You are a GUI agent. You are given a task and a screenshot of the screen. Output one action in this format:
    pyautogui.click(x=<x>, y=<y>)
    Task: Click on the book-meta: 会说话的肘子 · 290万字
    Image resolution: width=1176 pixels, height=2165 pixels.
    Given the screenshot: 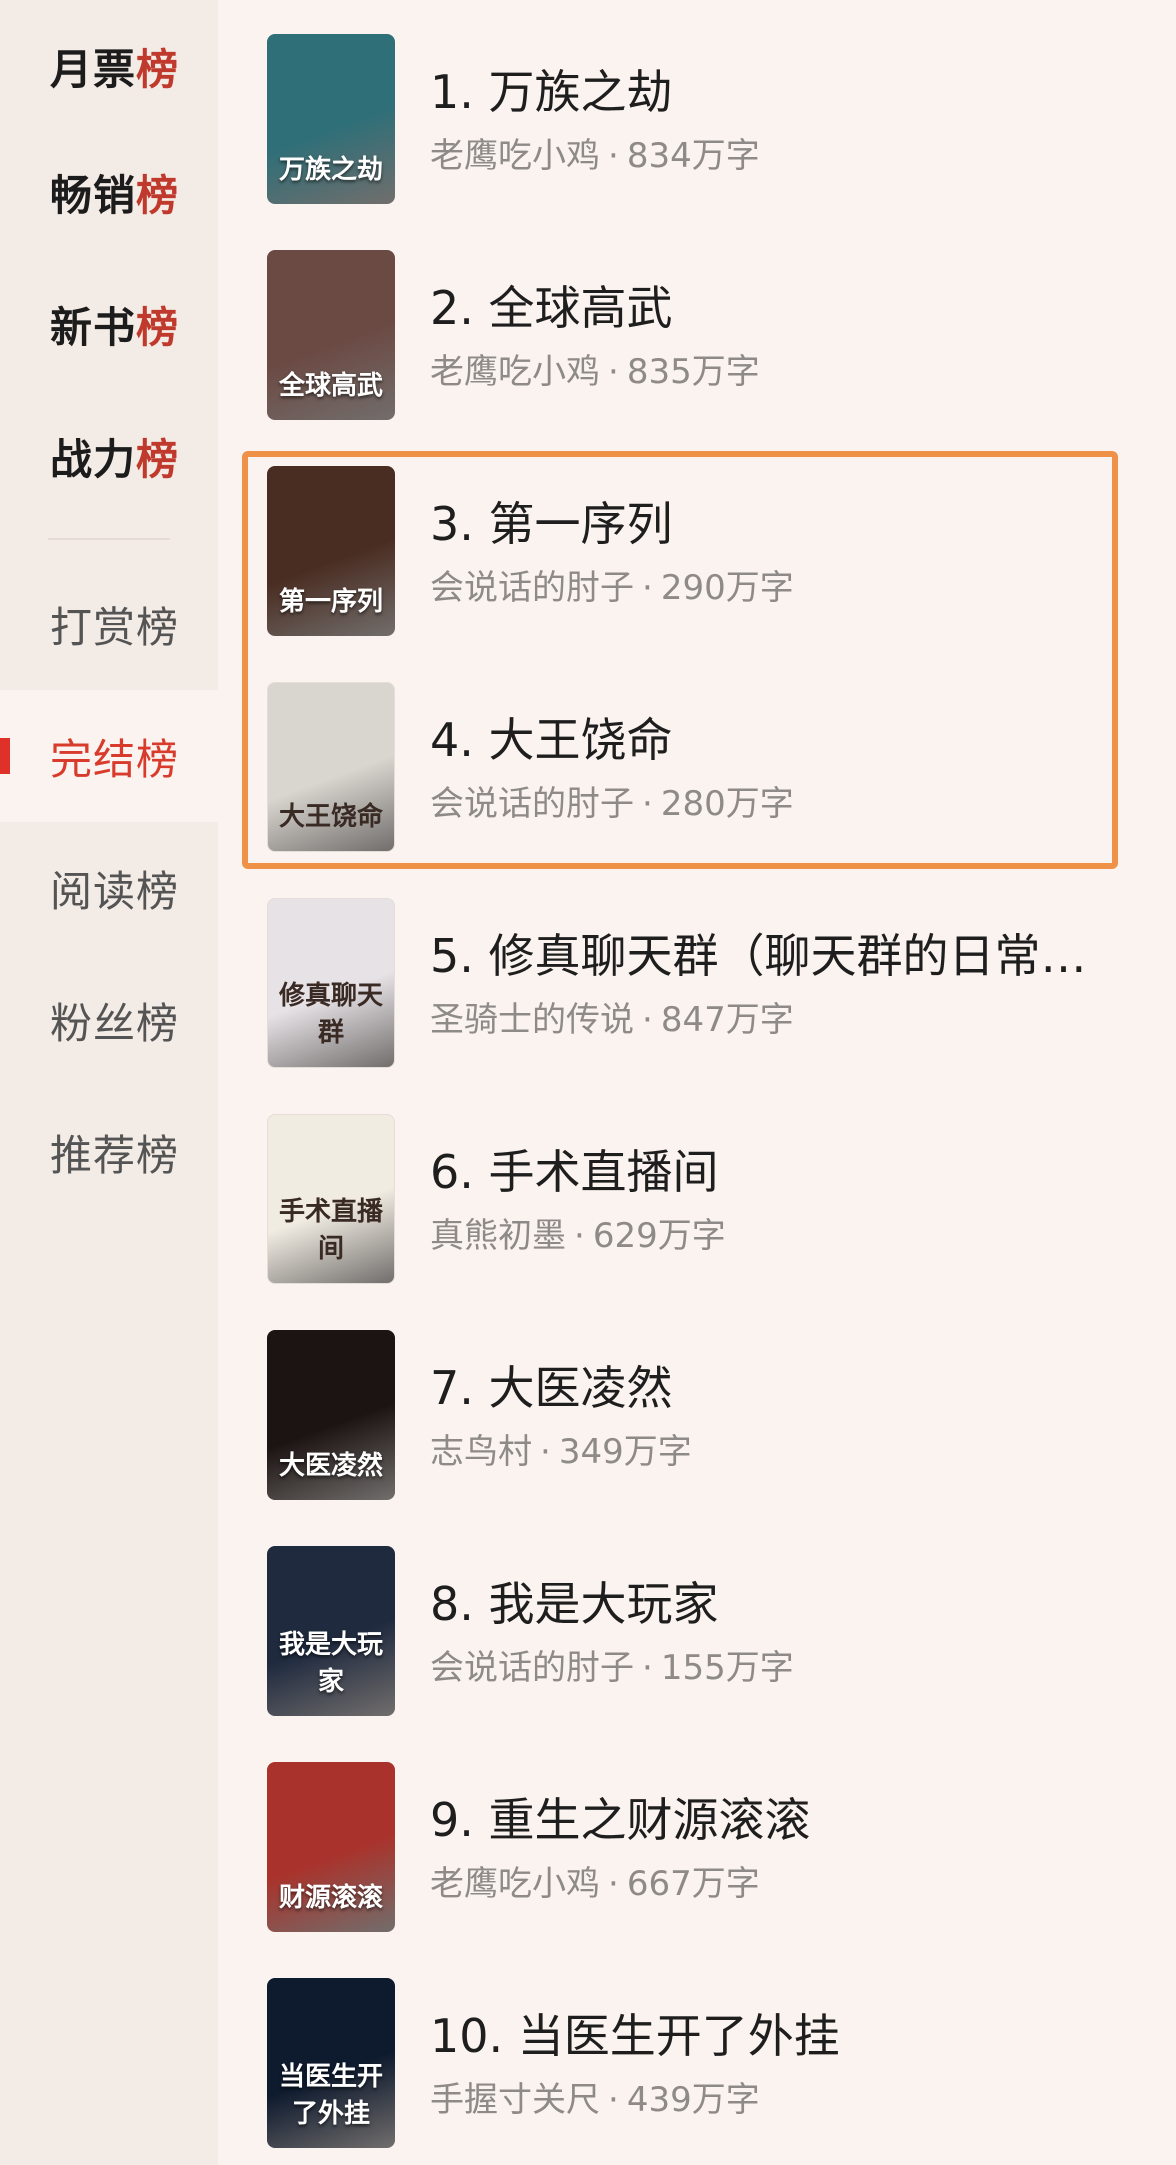 What is the action you would take?
    pyautogui.click(x=612, y=584)
    